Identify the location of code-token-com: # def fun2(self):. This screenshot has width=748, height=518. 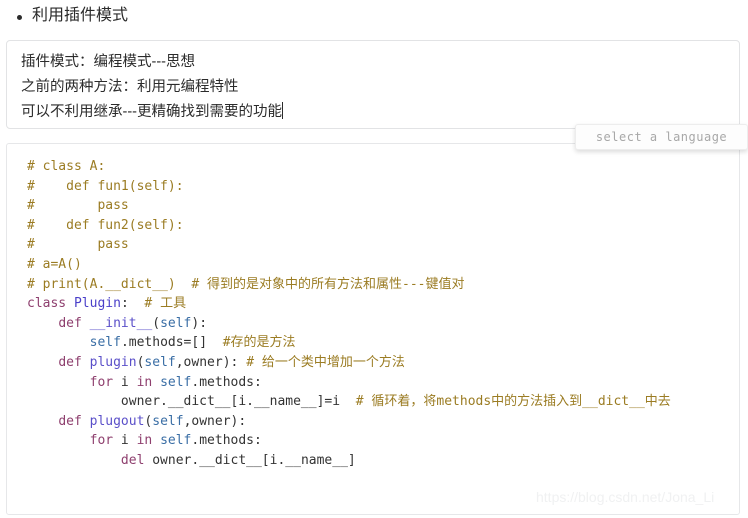
(105, 225).